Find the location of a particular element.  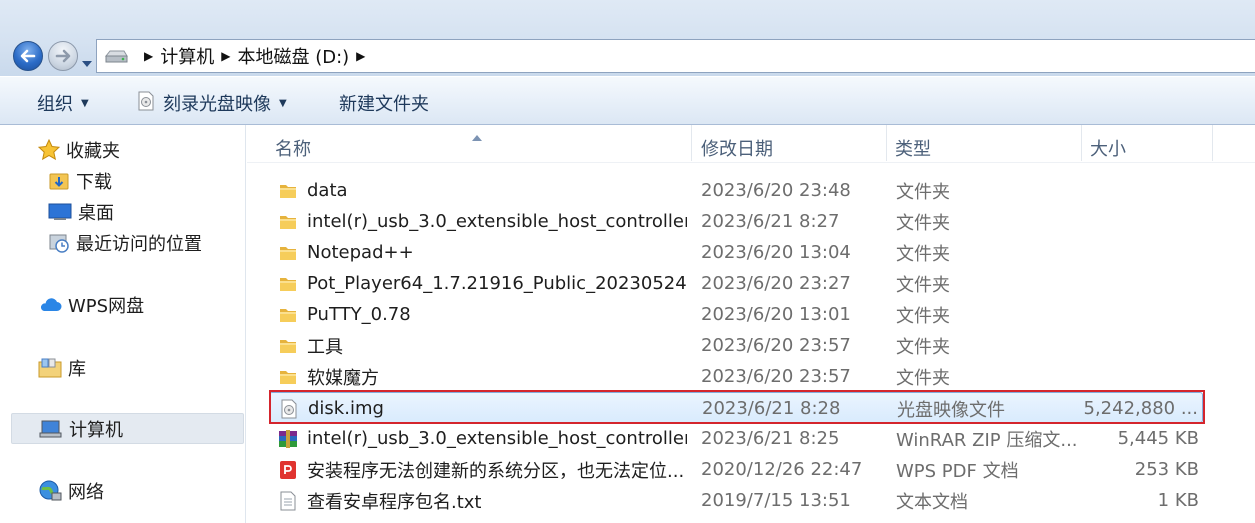

sort-ascending-icon is located at coordinates (477, 135).